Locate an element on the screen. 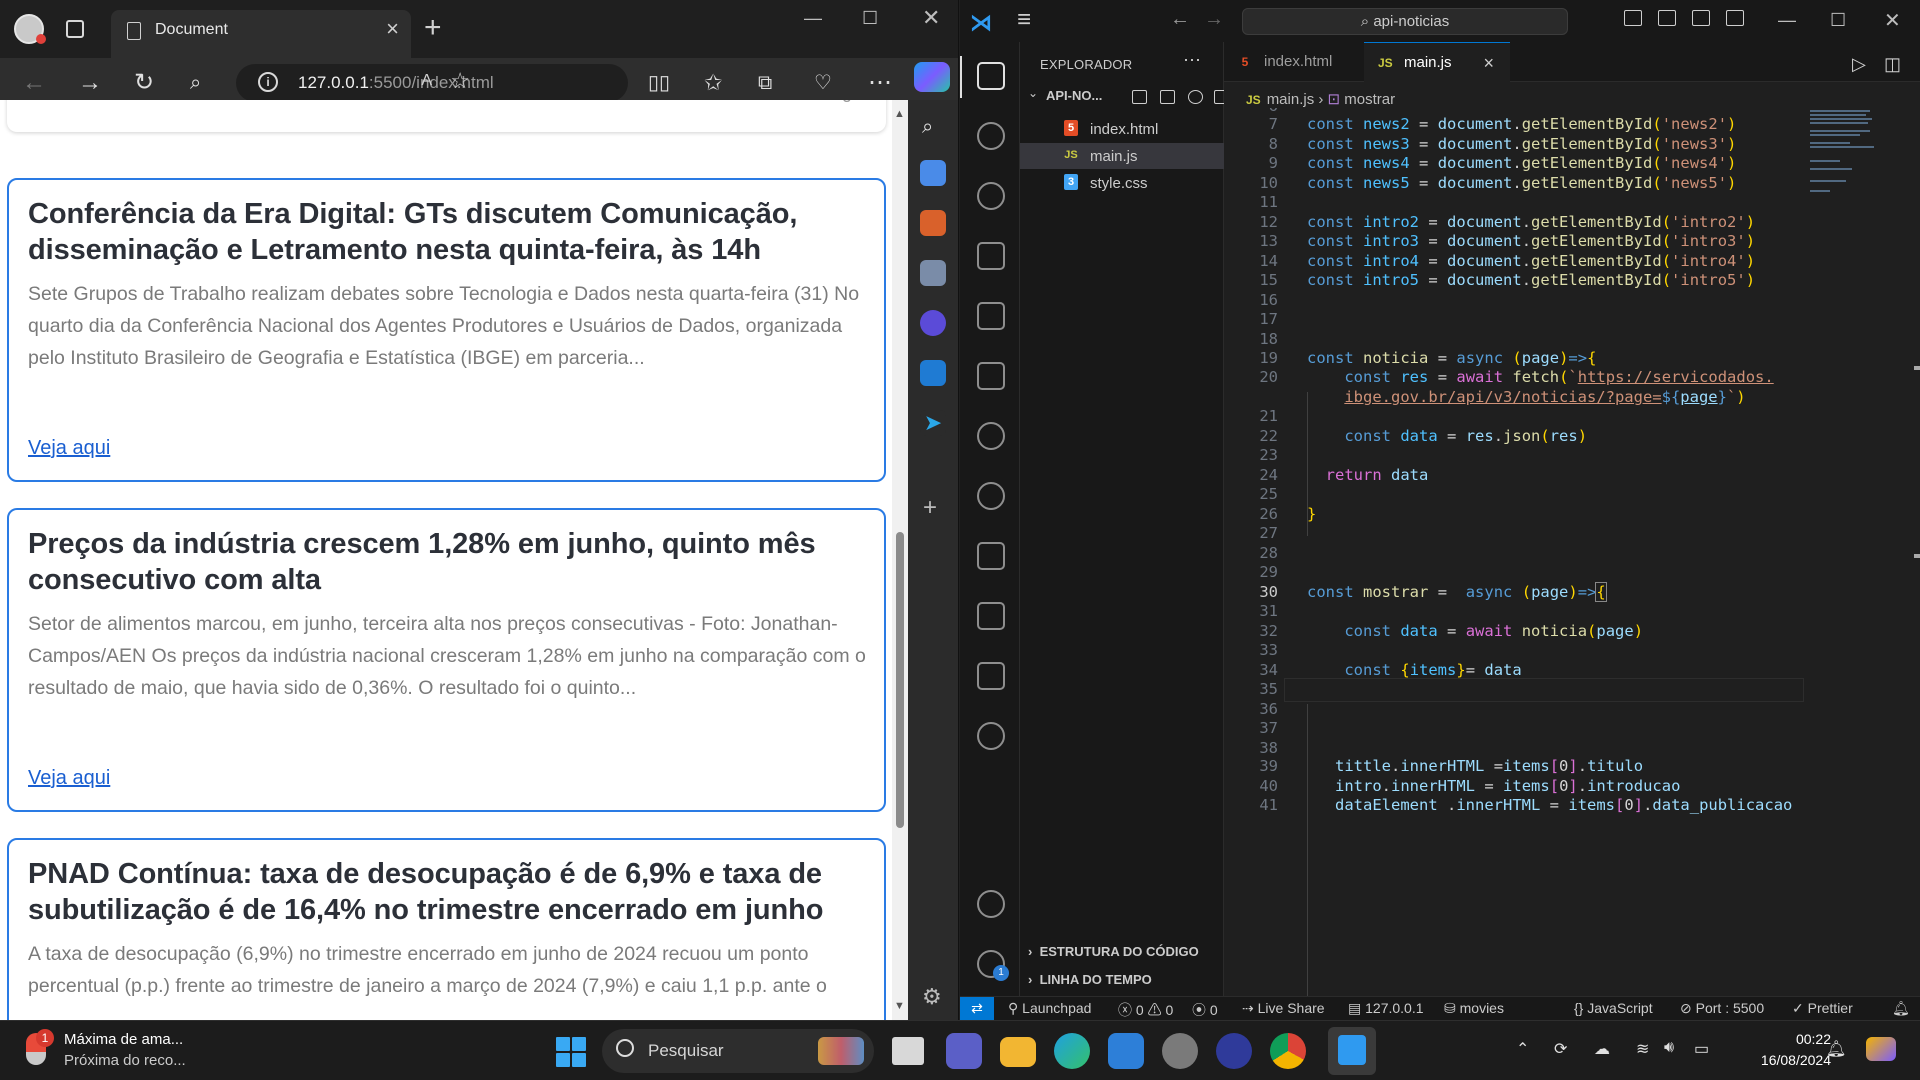 The height and width of the screenshot is (1080, 1920). outline-section: › ESTRUTURA DO CÓDIGO is located at coordinates (1113, 951).